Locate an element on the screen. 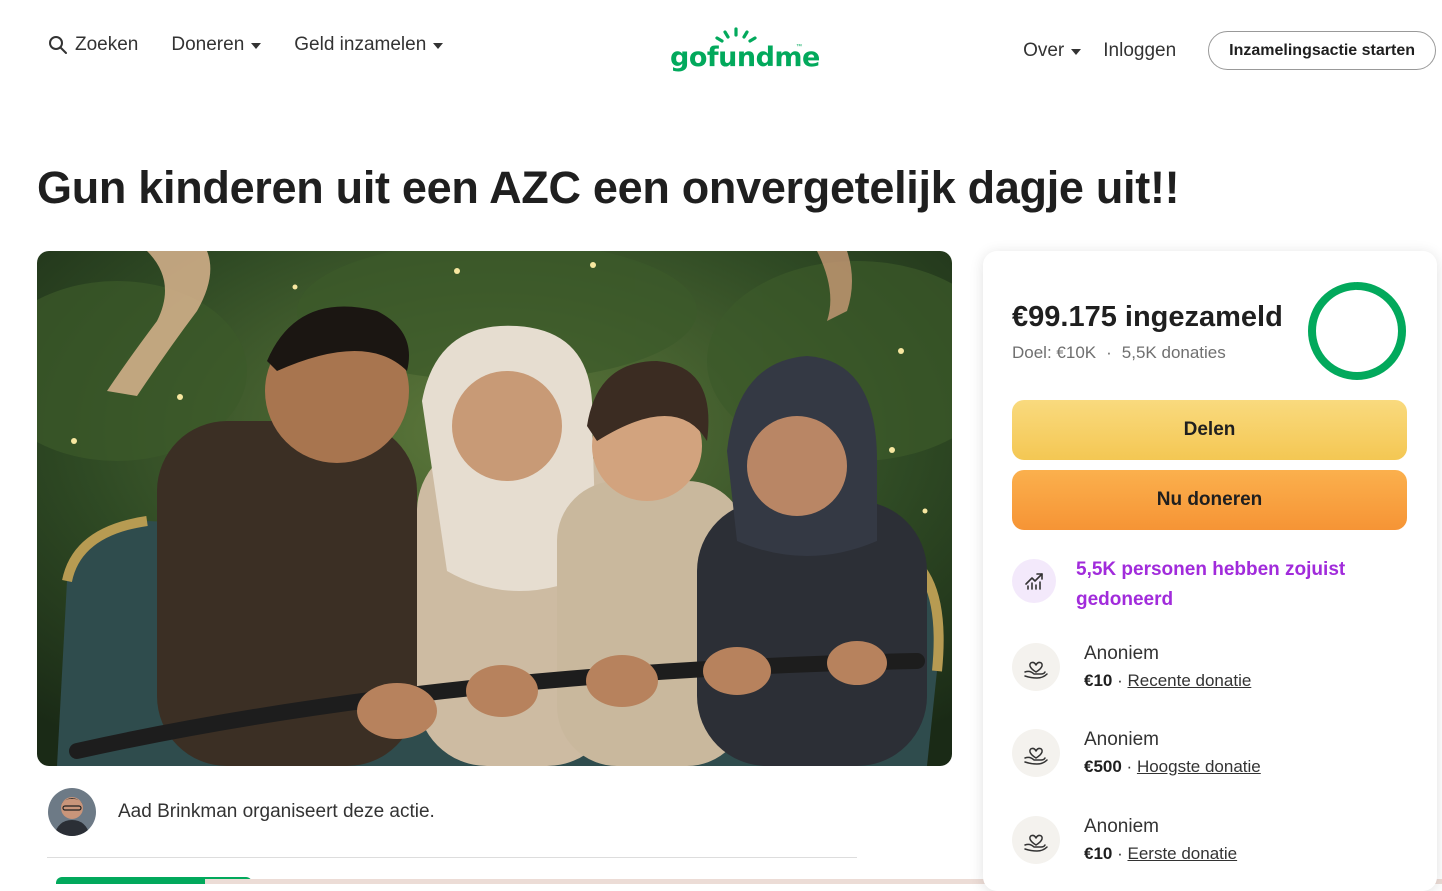  nav-right-group: Over Inloggen Inzamelingsactie starten is located at coordinates (1229, 50).